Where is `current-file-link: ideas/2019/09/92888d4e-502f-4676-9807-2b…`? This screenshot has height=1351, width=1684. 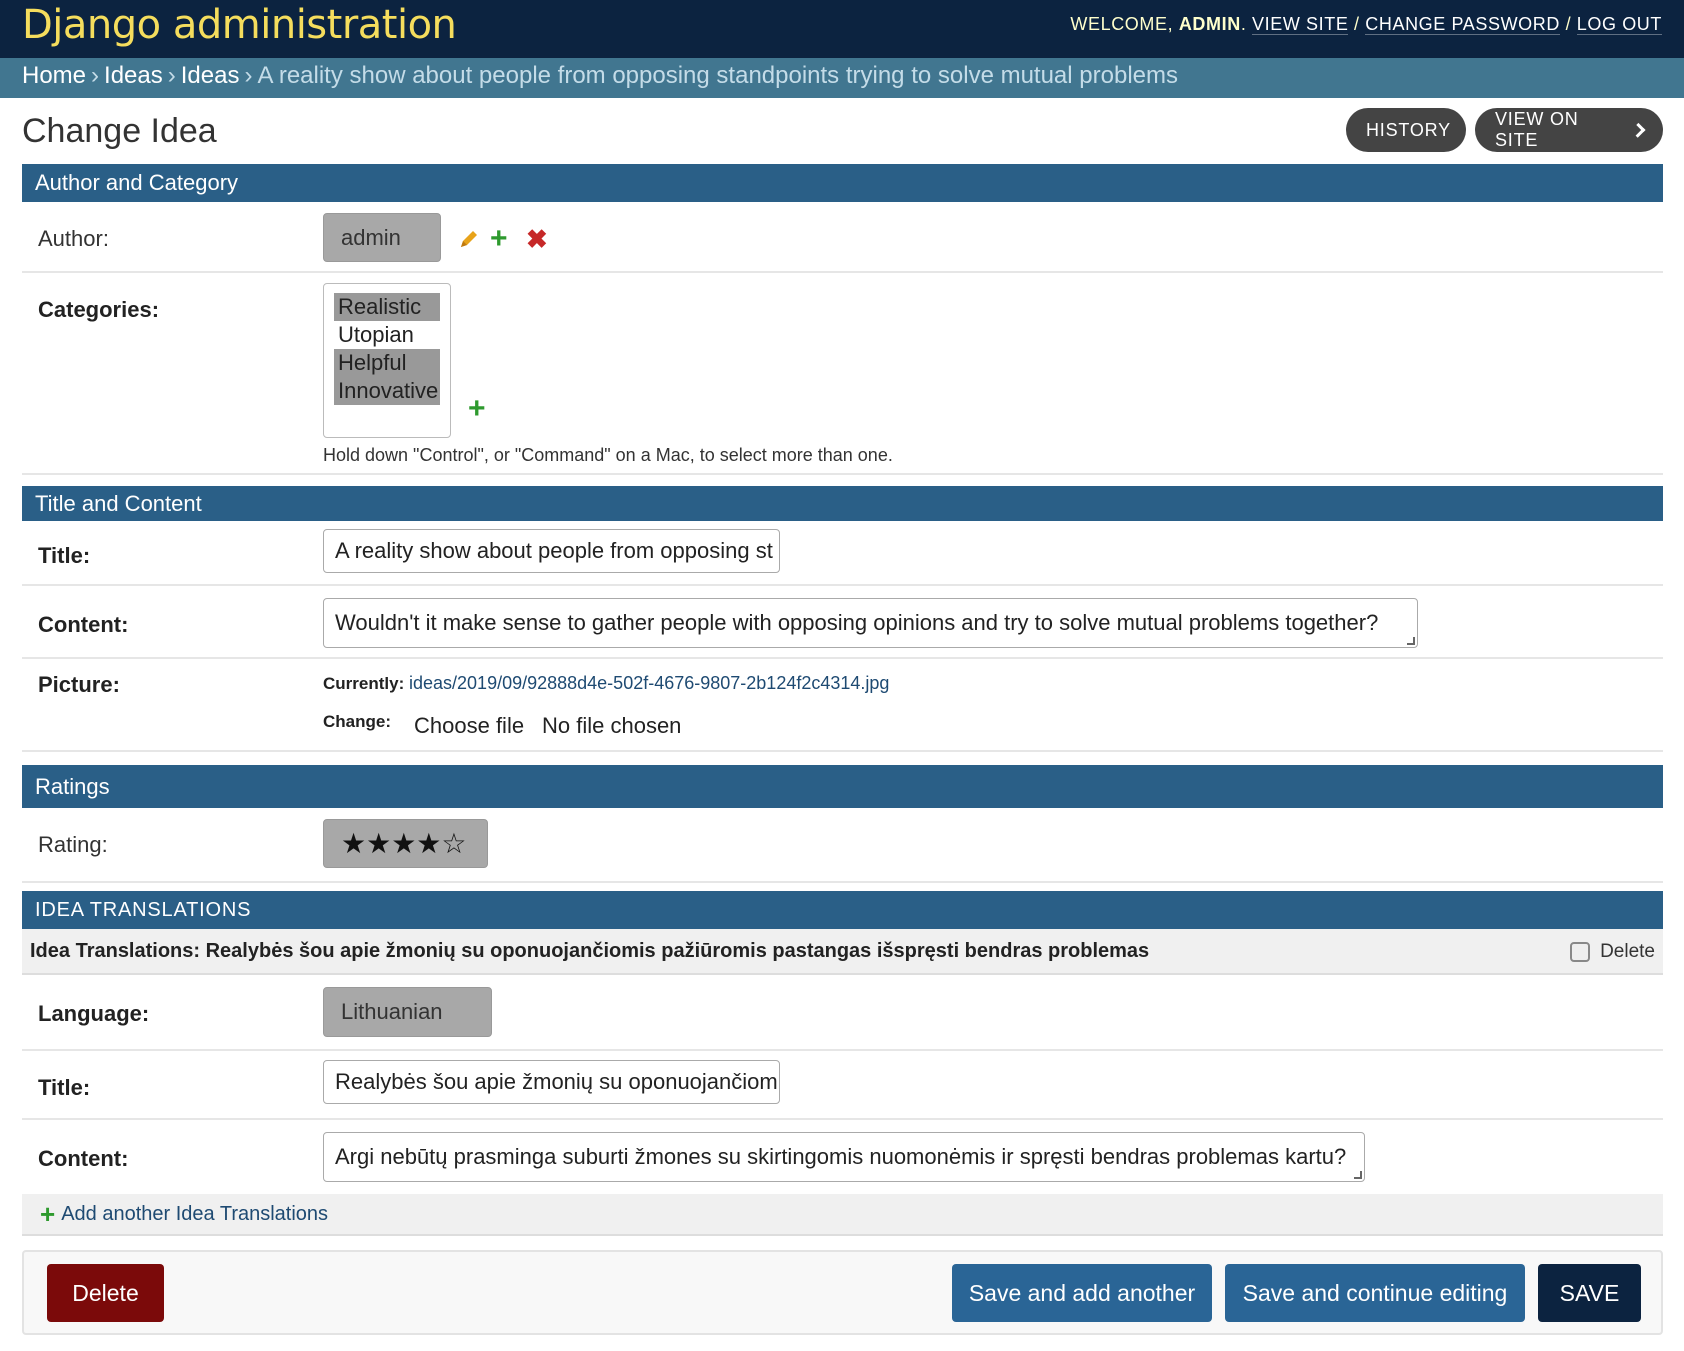 current-file-link: ideas/2019/09/92888d4e-502f-4676-9807-2b… is located at coordinates (649, 683).